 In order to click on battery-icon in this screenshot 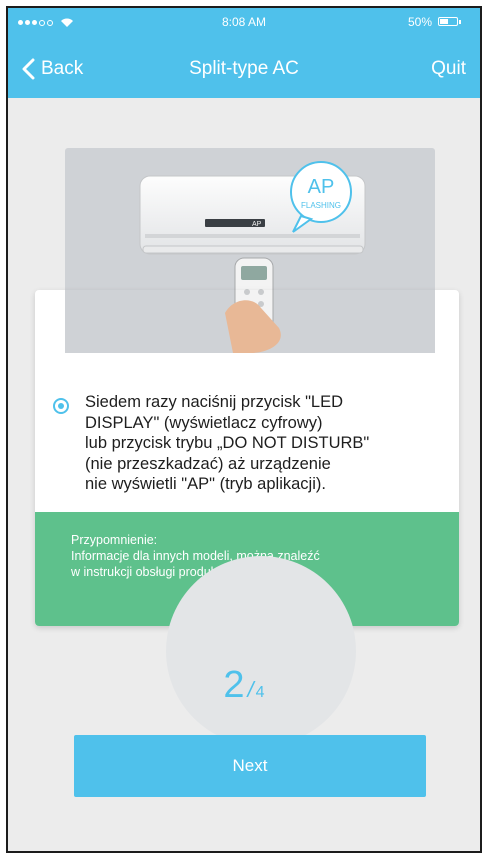, I will do `click(448, 21)`.